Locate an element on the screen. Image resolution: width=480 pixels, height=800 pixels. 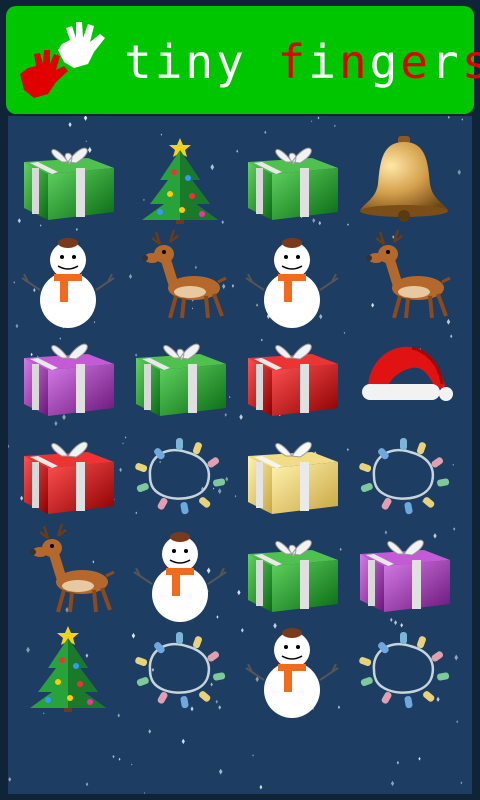
gift-gold-tile is located at coordinates (292, 472).